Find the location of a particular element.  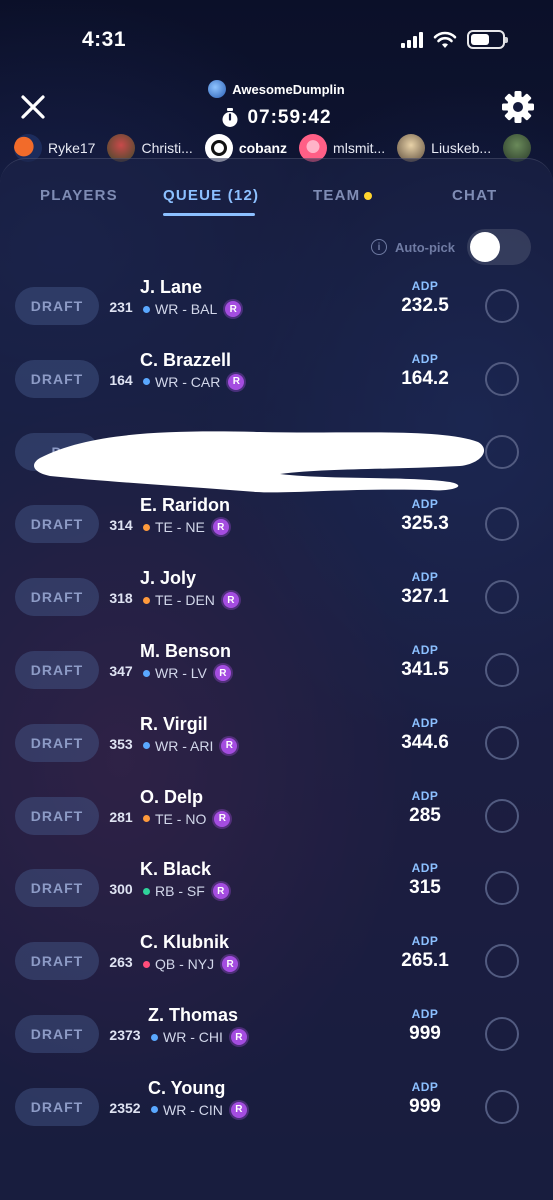

adp-value: 315 is located at coordinates (425, 888).